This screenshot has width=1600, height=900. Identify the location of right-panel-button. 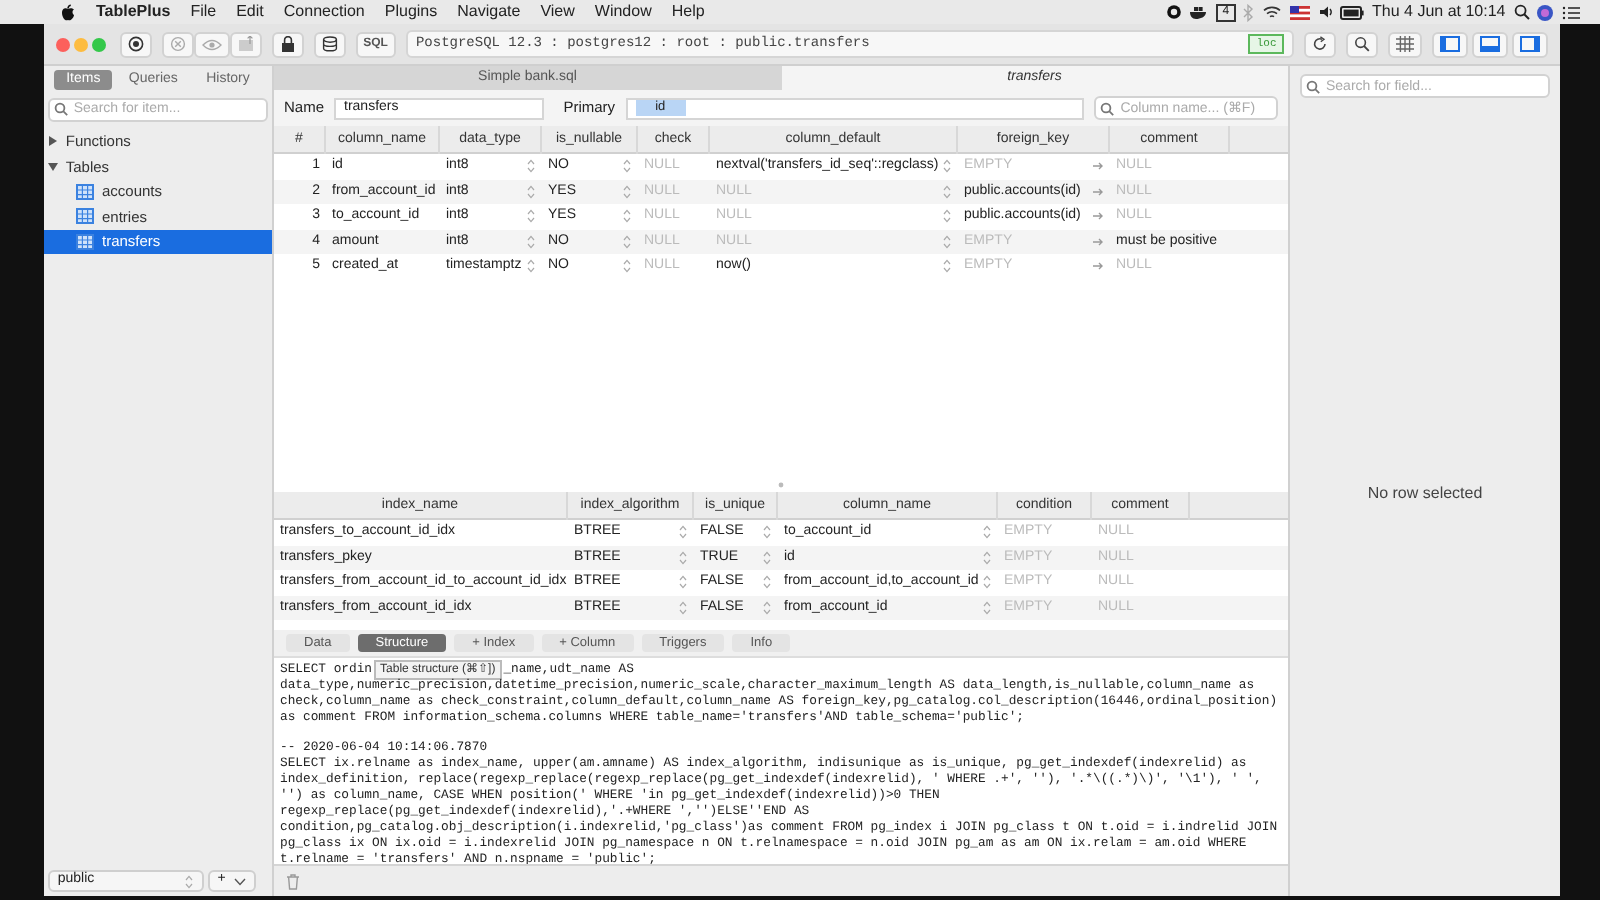
(1530, 44).